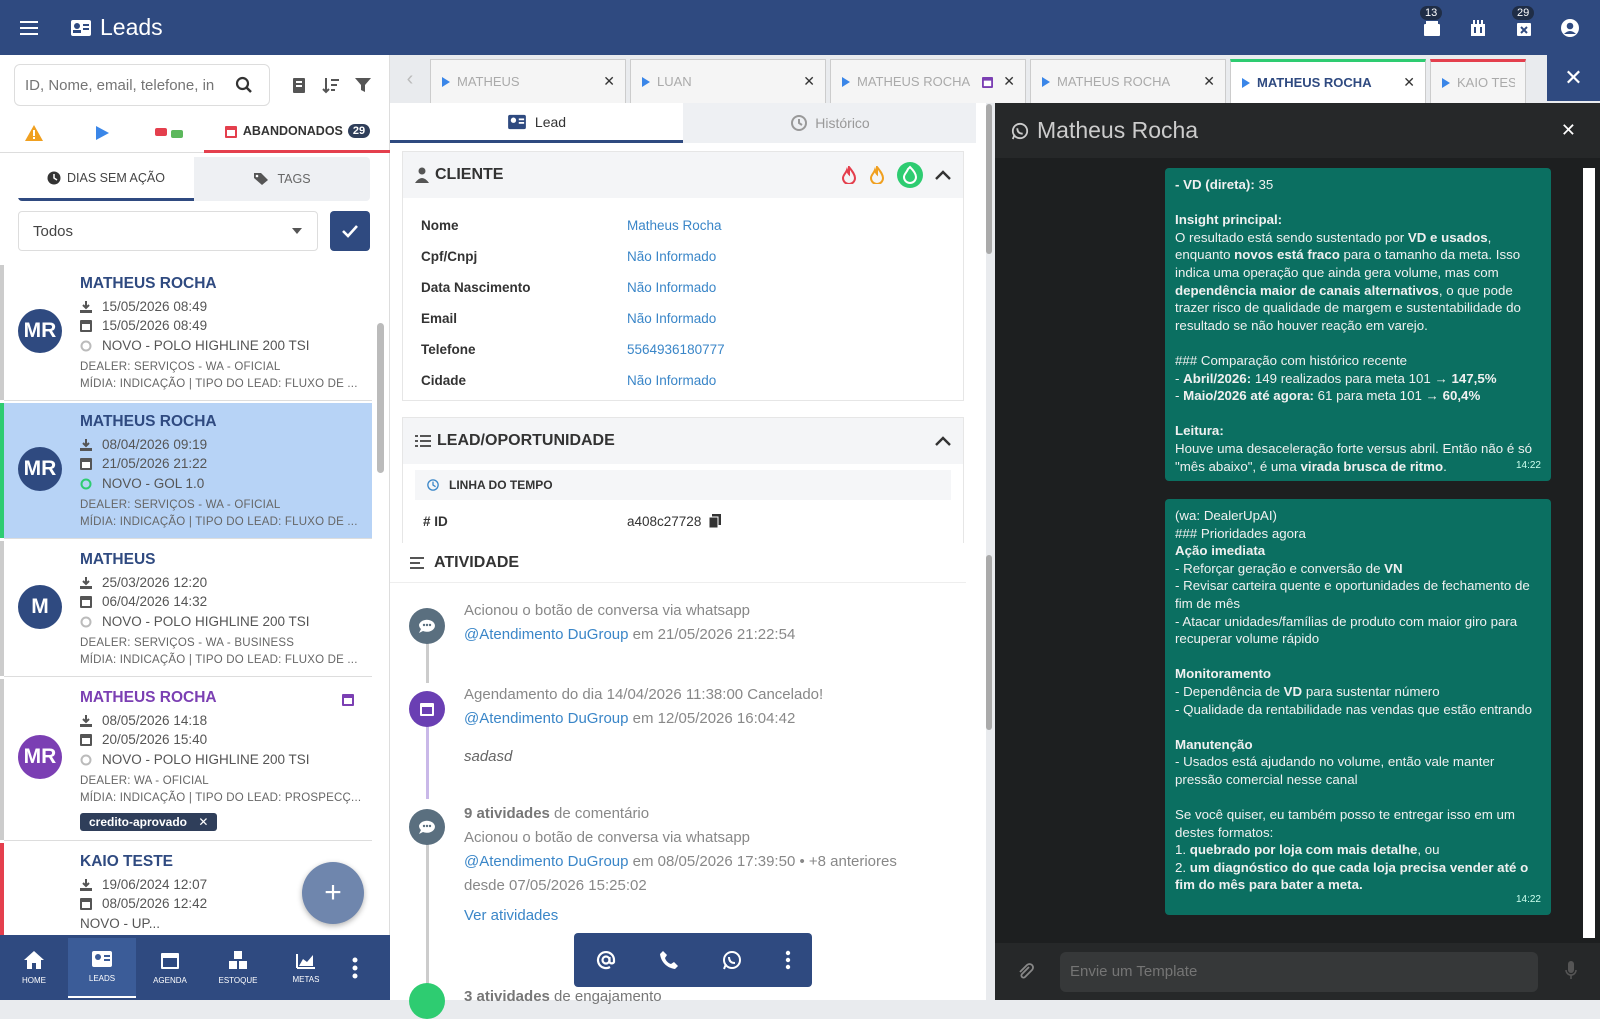  What do you see at coordinates (155, 325) in the screenshot?
I see `lead-updated: 15/05/2026 08:49` at bounding box center [155, 325].